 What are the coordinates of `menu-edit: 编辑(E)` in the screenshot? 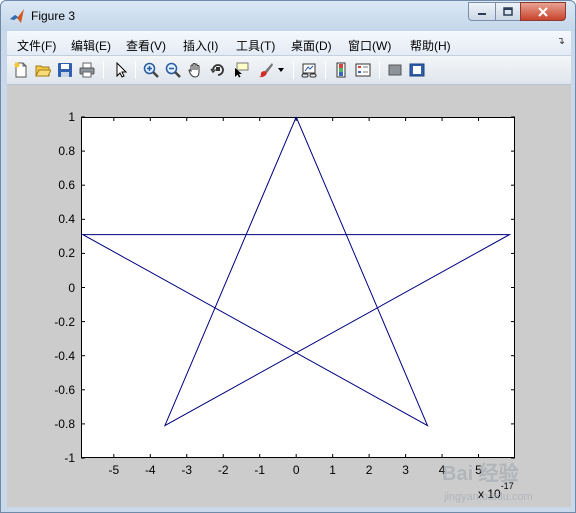 It's located at (91, 45).